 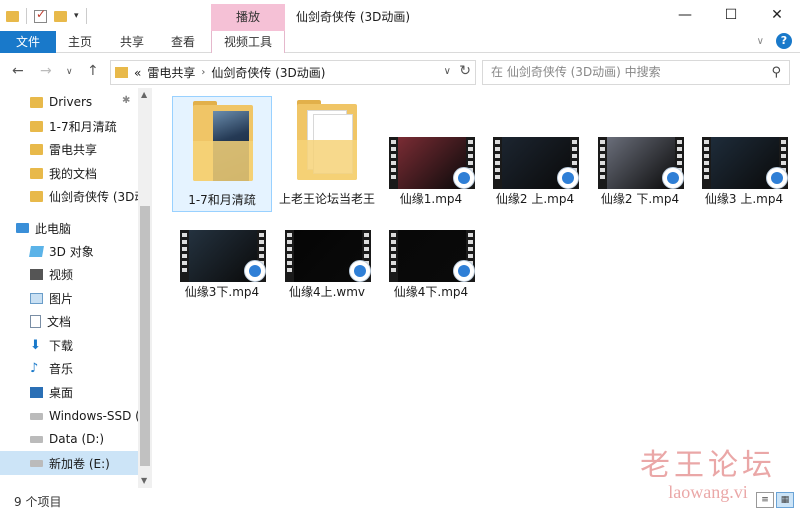 I want to click on large-icons-view-icon: ▦, so click(x=785, y=500).